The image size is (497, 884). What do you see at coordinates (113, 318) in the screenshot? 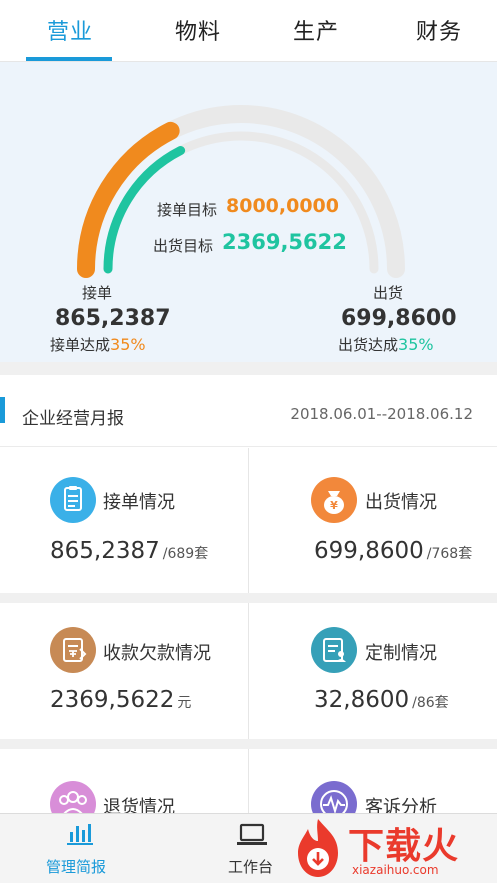
I see `order-value: 865,2387` at bounding box center [113, 318].